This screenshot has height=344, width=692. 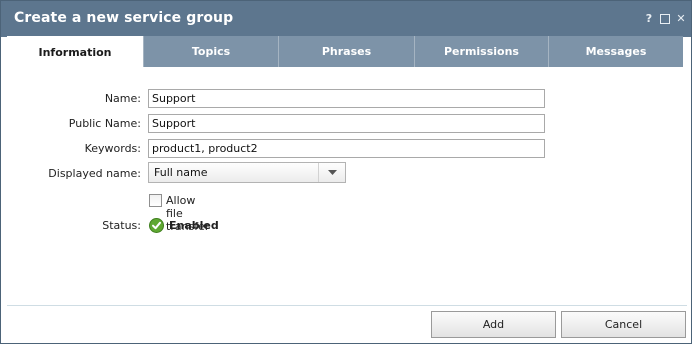 I want to click on keywords-field: product1, product2, so click(x=346, y=148).